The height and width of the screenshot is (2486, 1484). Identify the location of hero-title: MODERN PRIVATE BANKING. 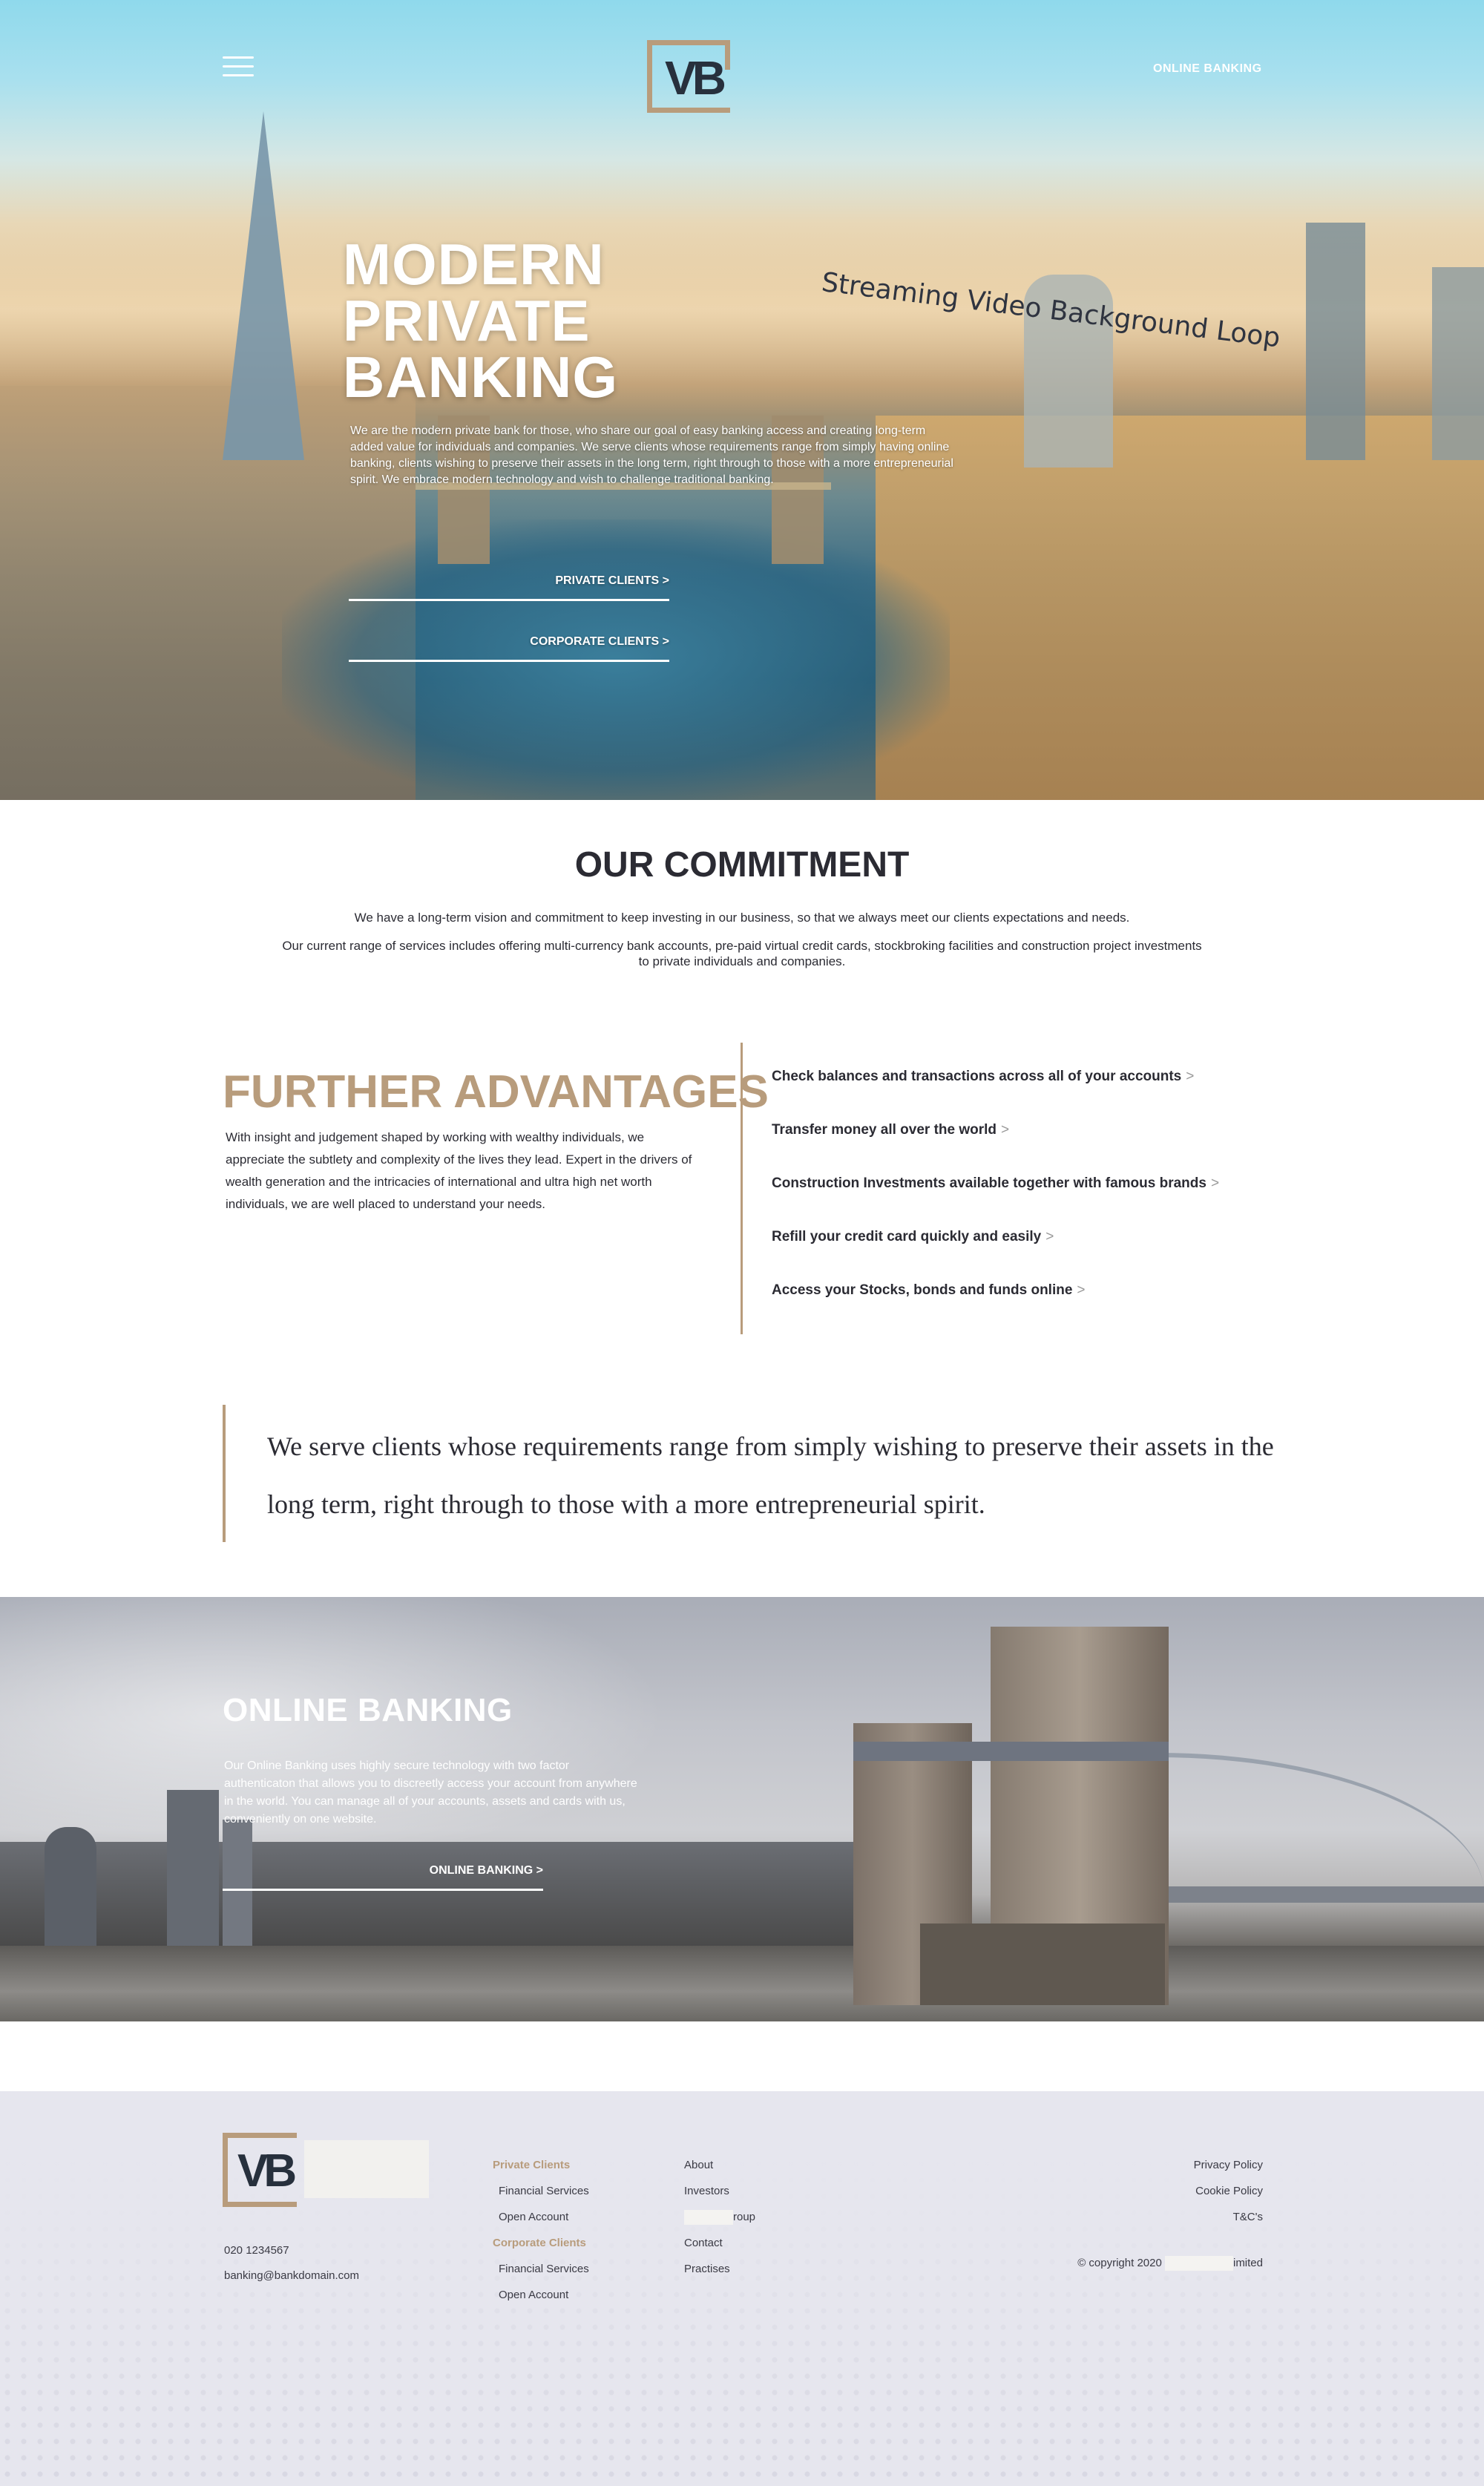
(480, 321).